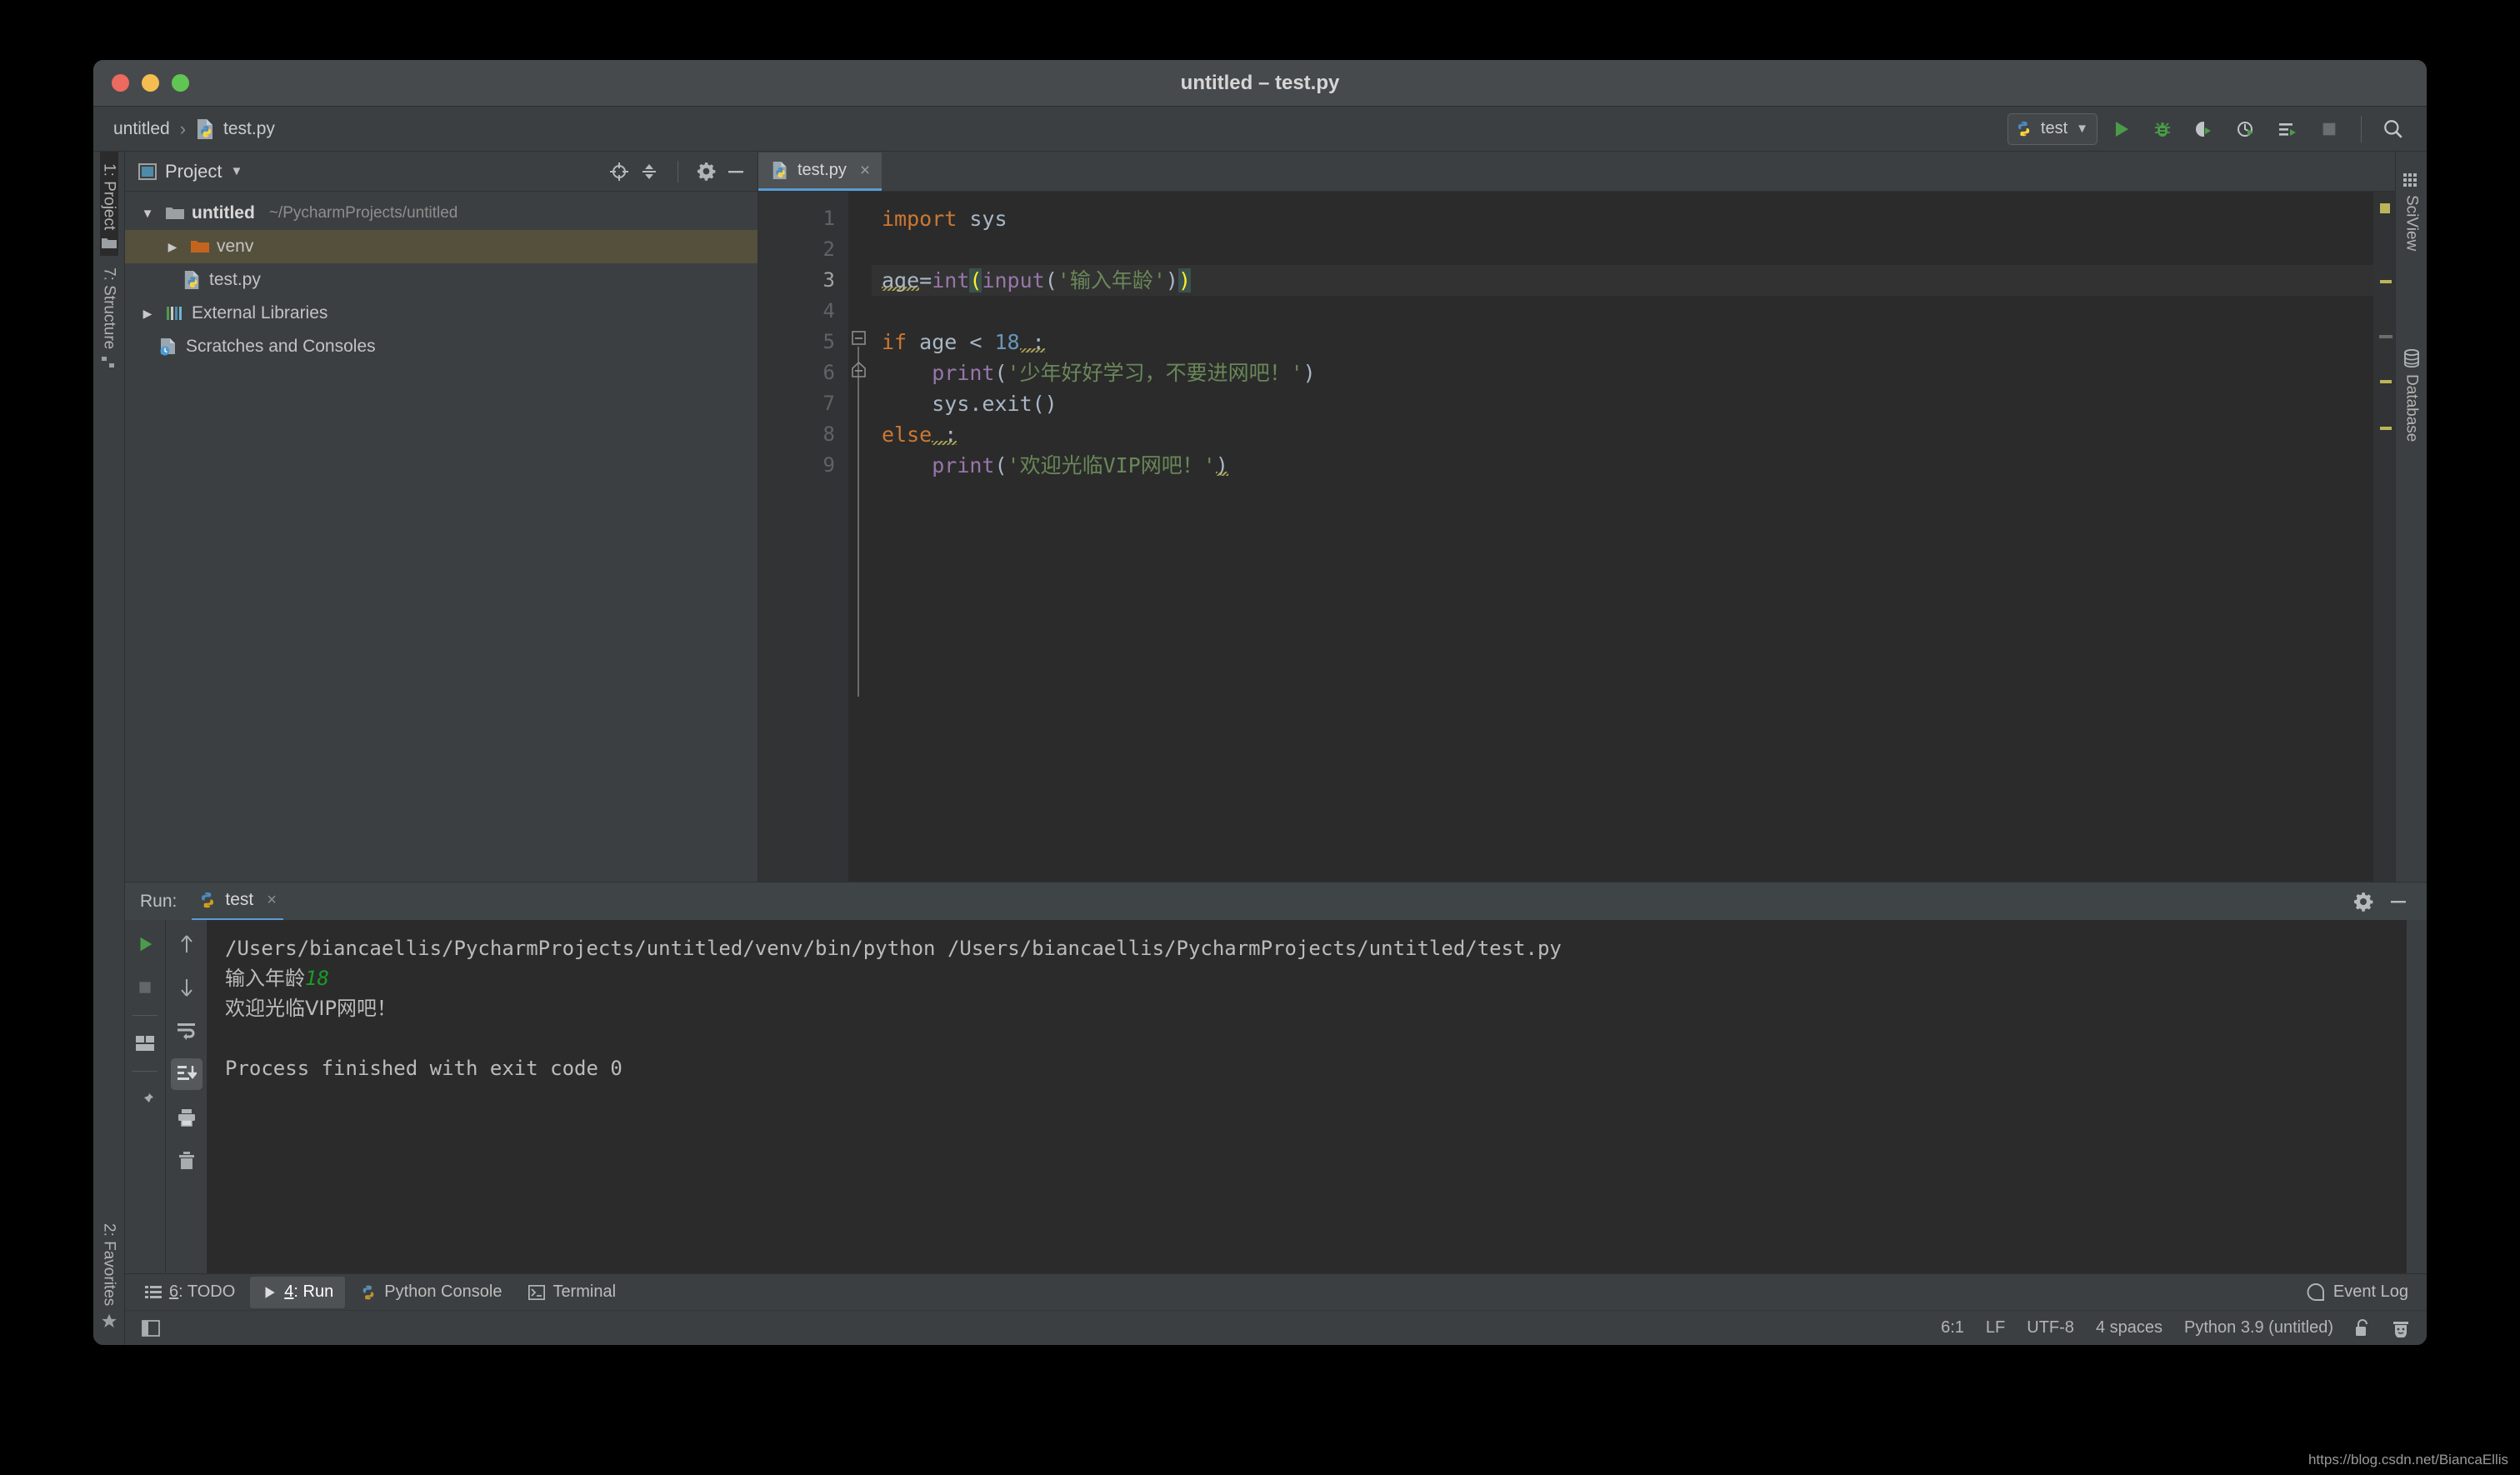 This screenshot has width=2520, height=1475. I want to click on code-line-1: import sys, so click(1622, 218).